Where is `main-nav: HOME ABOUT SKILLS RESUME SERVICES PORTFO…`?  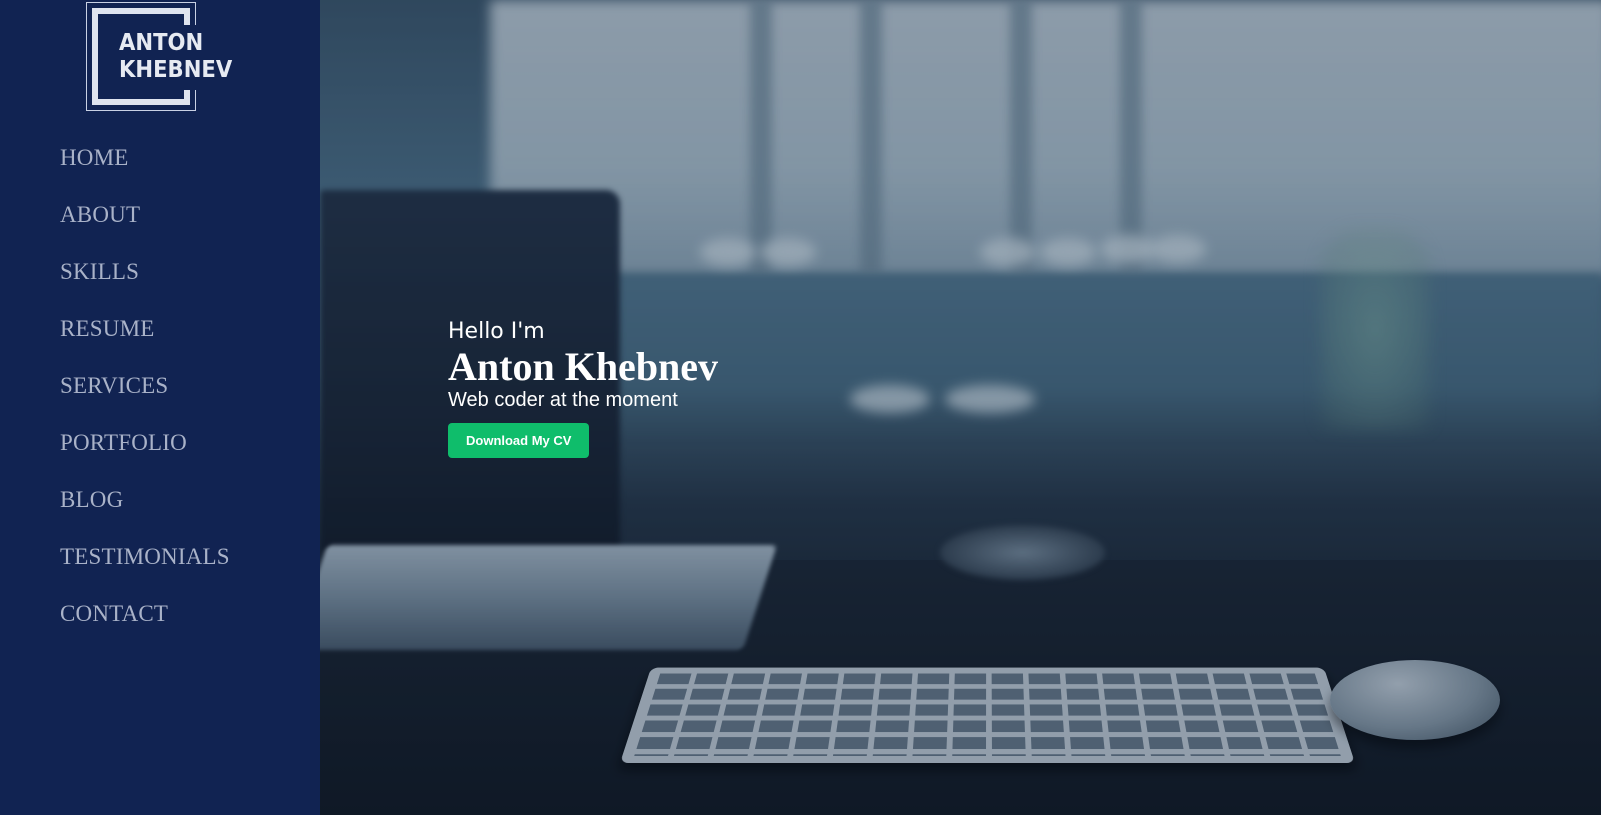
main-nav: HOME ABOUT SKILLS RESUME SERVICES PORTFO… is located at coordinates (145, 399).